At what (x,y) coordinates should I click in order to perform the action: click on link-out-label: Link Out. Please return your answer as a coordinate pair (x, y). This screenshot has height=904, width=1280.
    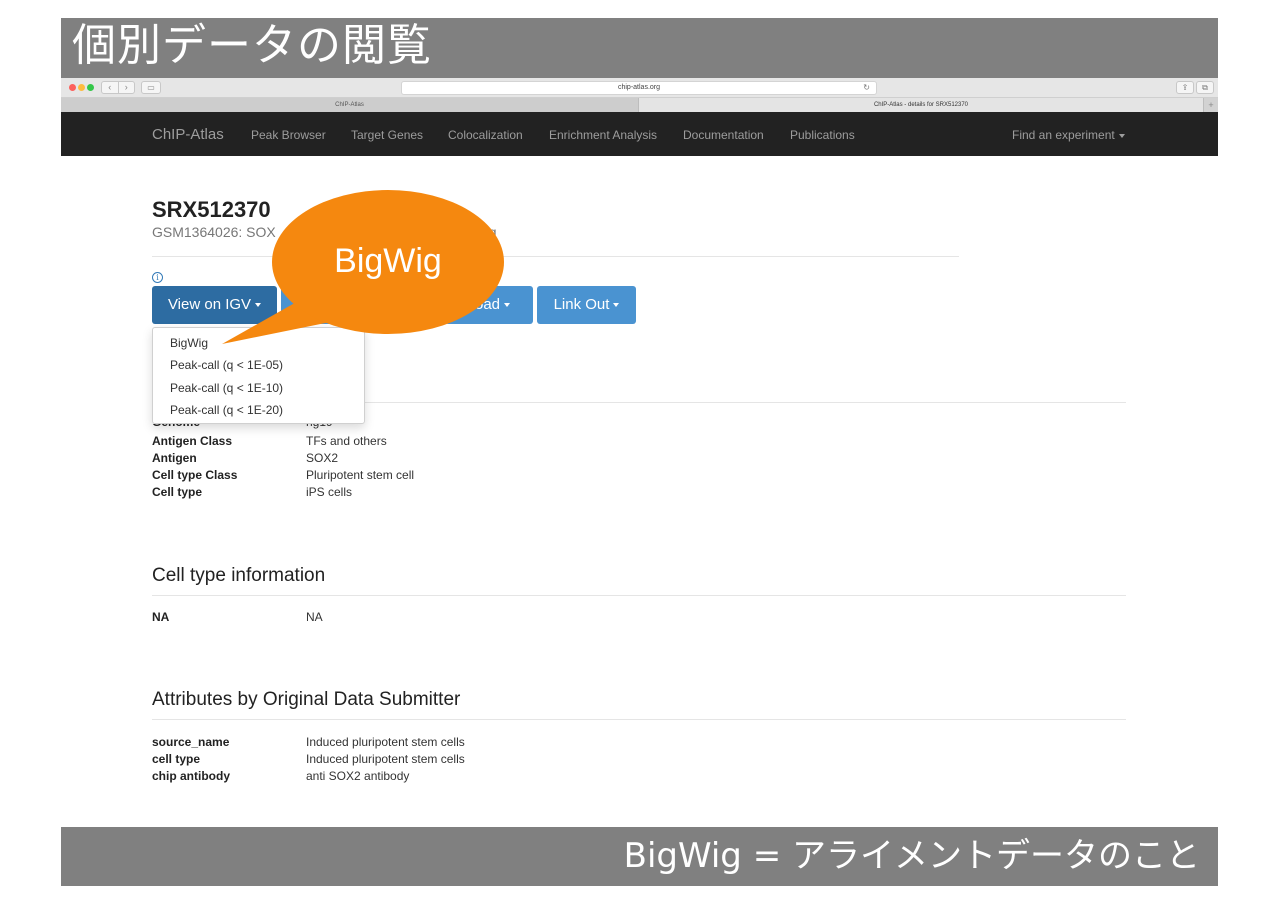
    Looking at the image, I should click on (581, 304).